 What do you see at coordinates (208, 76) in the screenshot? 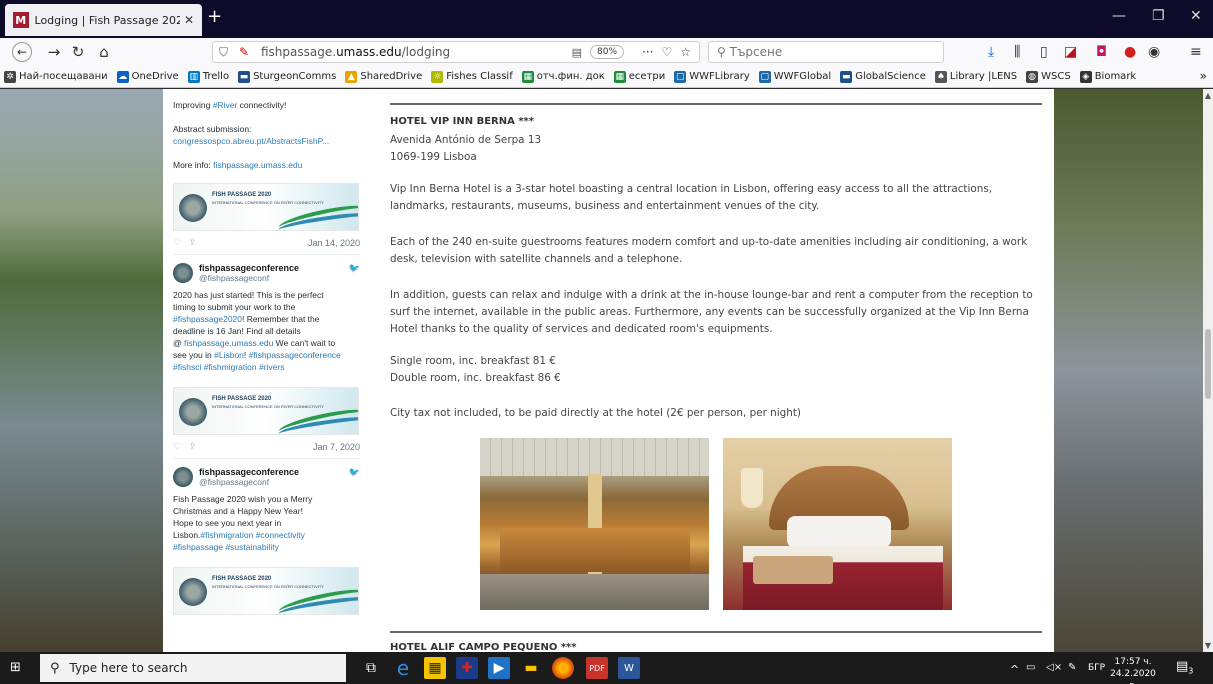
I see `bookmark-item: ▥ Trello` at bounding box center [208, 76].